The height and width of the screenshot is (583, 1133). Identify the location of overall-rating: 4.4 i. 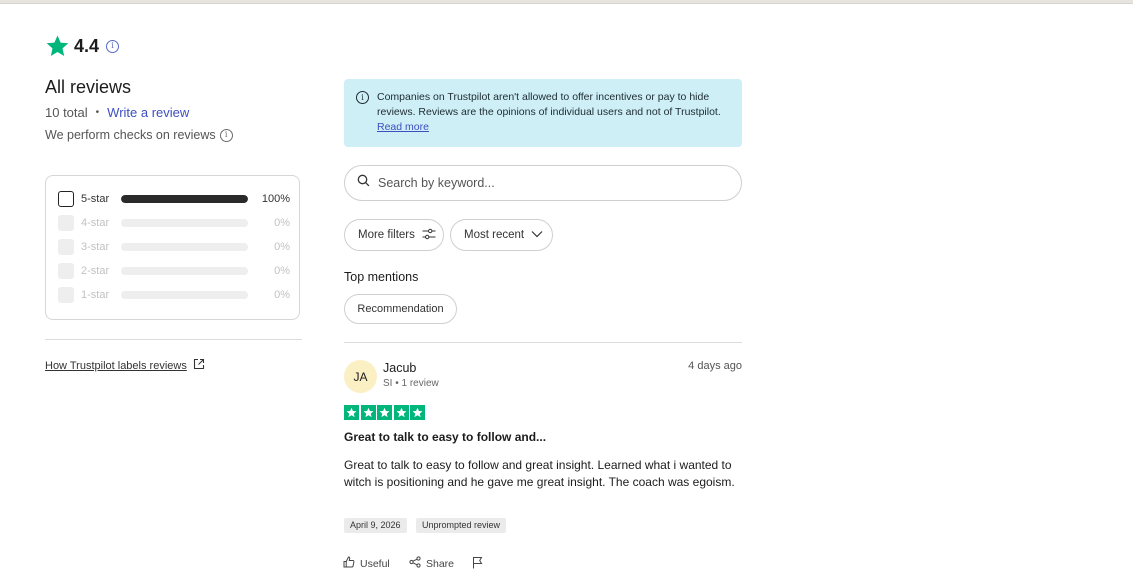
(82, 46).